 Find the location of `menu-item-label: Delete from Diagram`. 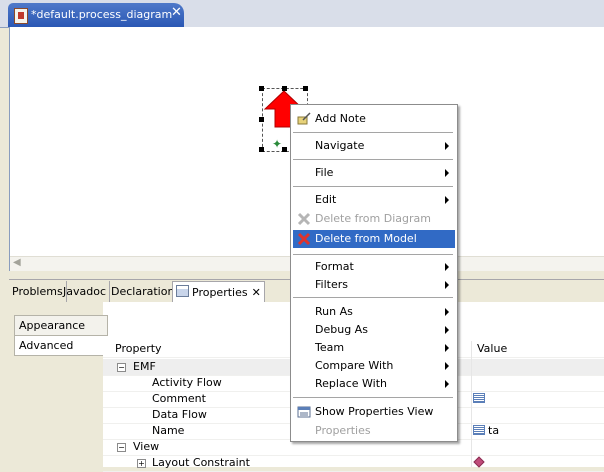

menu-item-label: Delete from Diagram is located at coordinates (373, 218).